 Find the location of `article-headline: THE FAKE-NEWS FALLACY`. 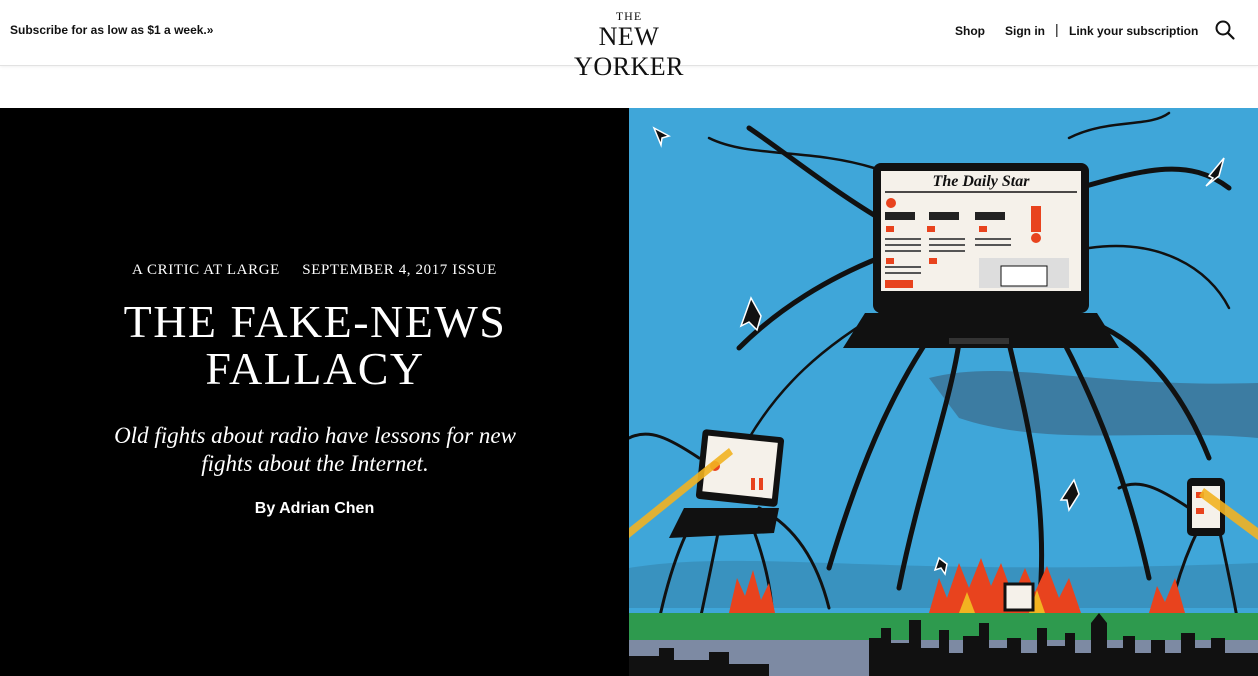

article-headline: THE FAKE-NEWS FALLACY is located at coordinates (315, 345).